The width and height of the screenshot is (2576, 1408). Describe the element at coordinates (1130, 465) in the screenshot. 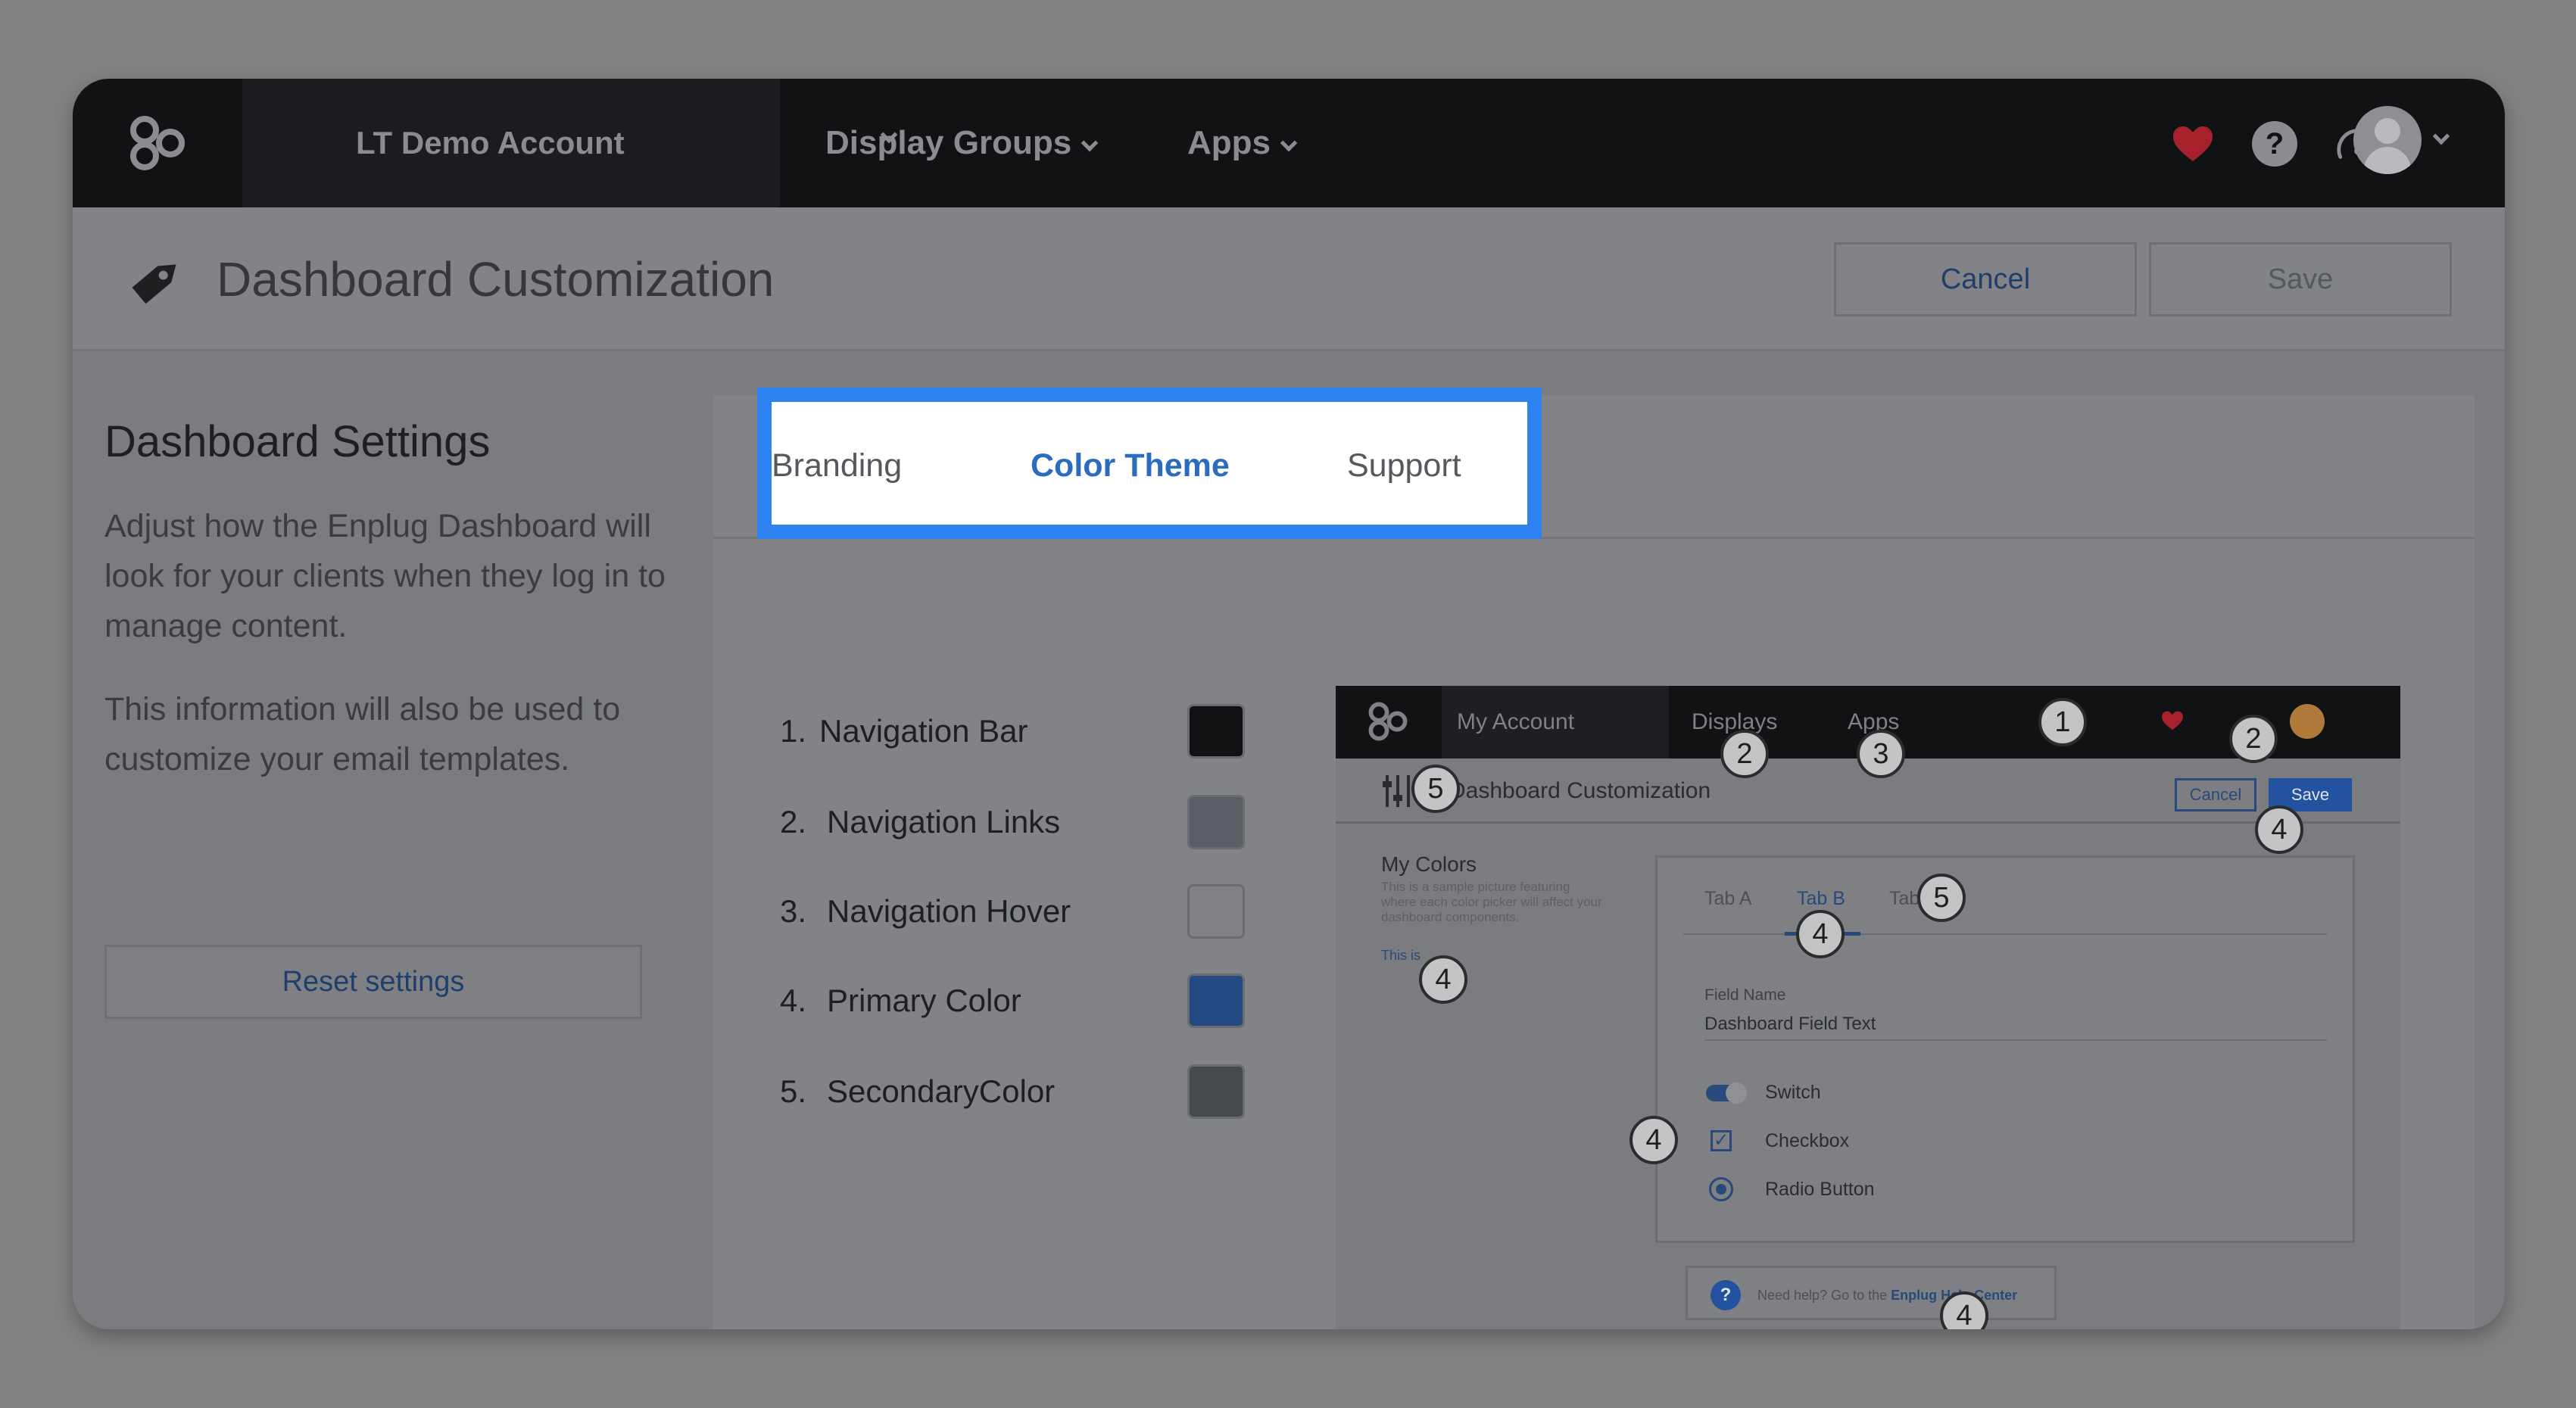

I see `tab-color-theme: Color Theme` at that location.